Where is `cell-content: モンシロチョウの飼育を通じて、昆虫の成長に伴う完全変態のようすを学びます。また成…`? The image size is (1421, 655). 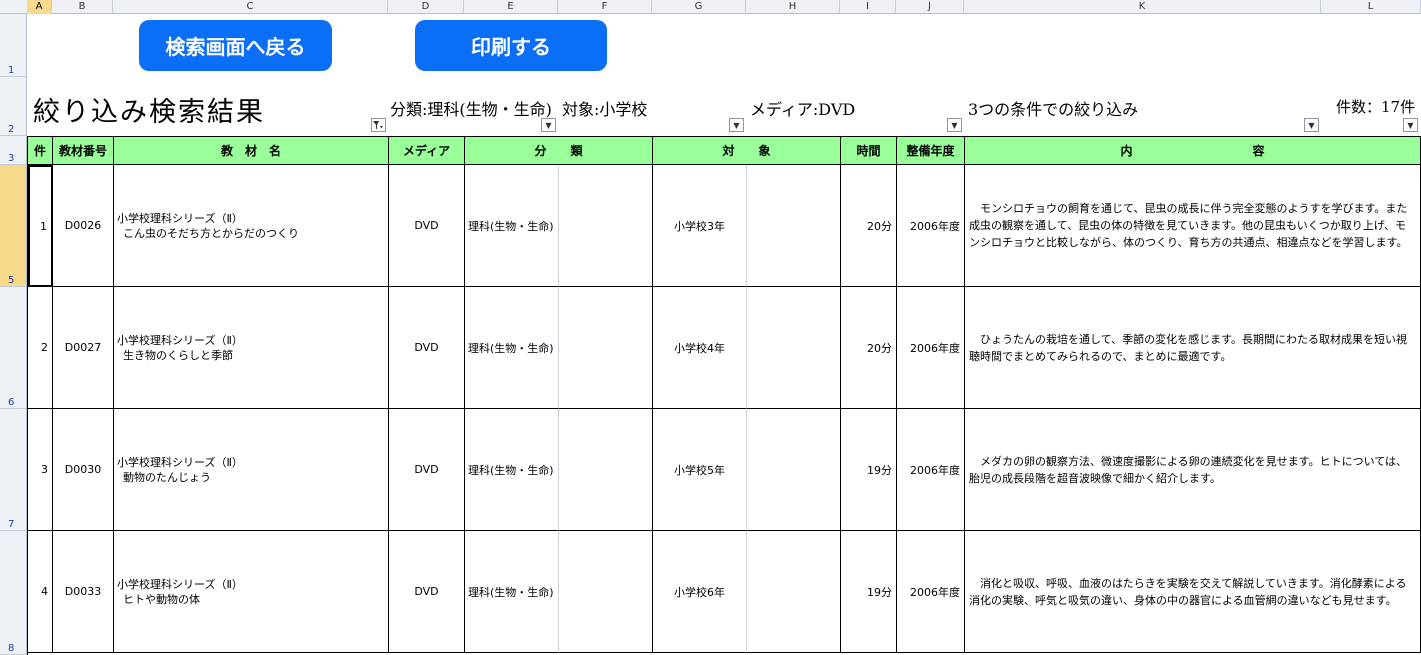 cell-content: モンシロチョウの飼育を通じて、昆虫の成長に伴う完全変態のようすを学びます。また成… is located at coordinates (1193, 226).